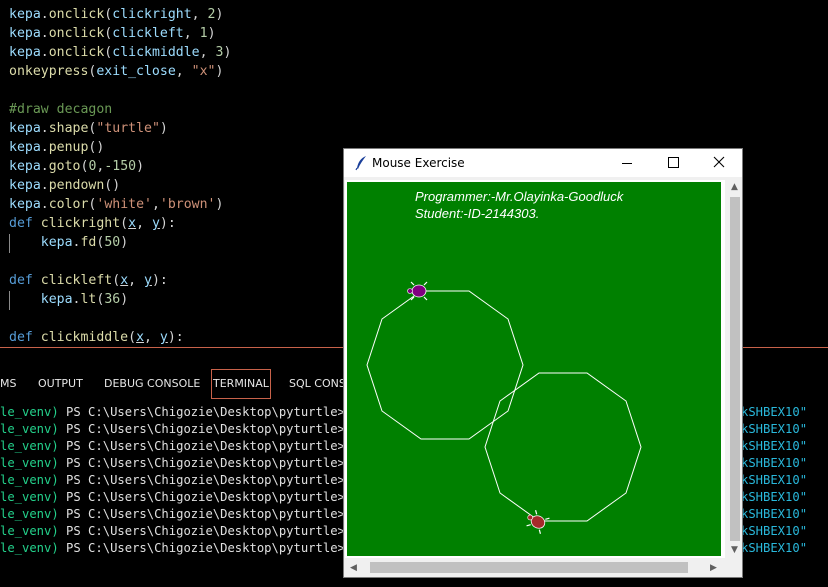 Image resolution: width=828 pixels, height=587 pixels. Describe the element at coordinates (88, 280) in the screenshot. I see `code-line: def clickleft(x, y):` at that location.